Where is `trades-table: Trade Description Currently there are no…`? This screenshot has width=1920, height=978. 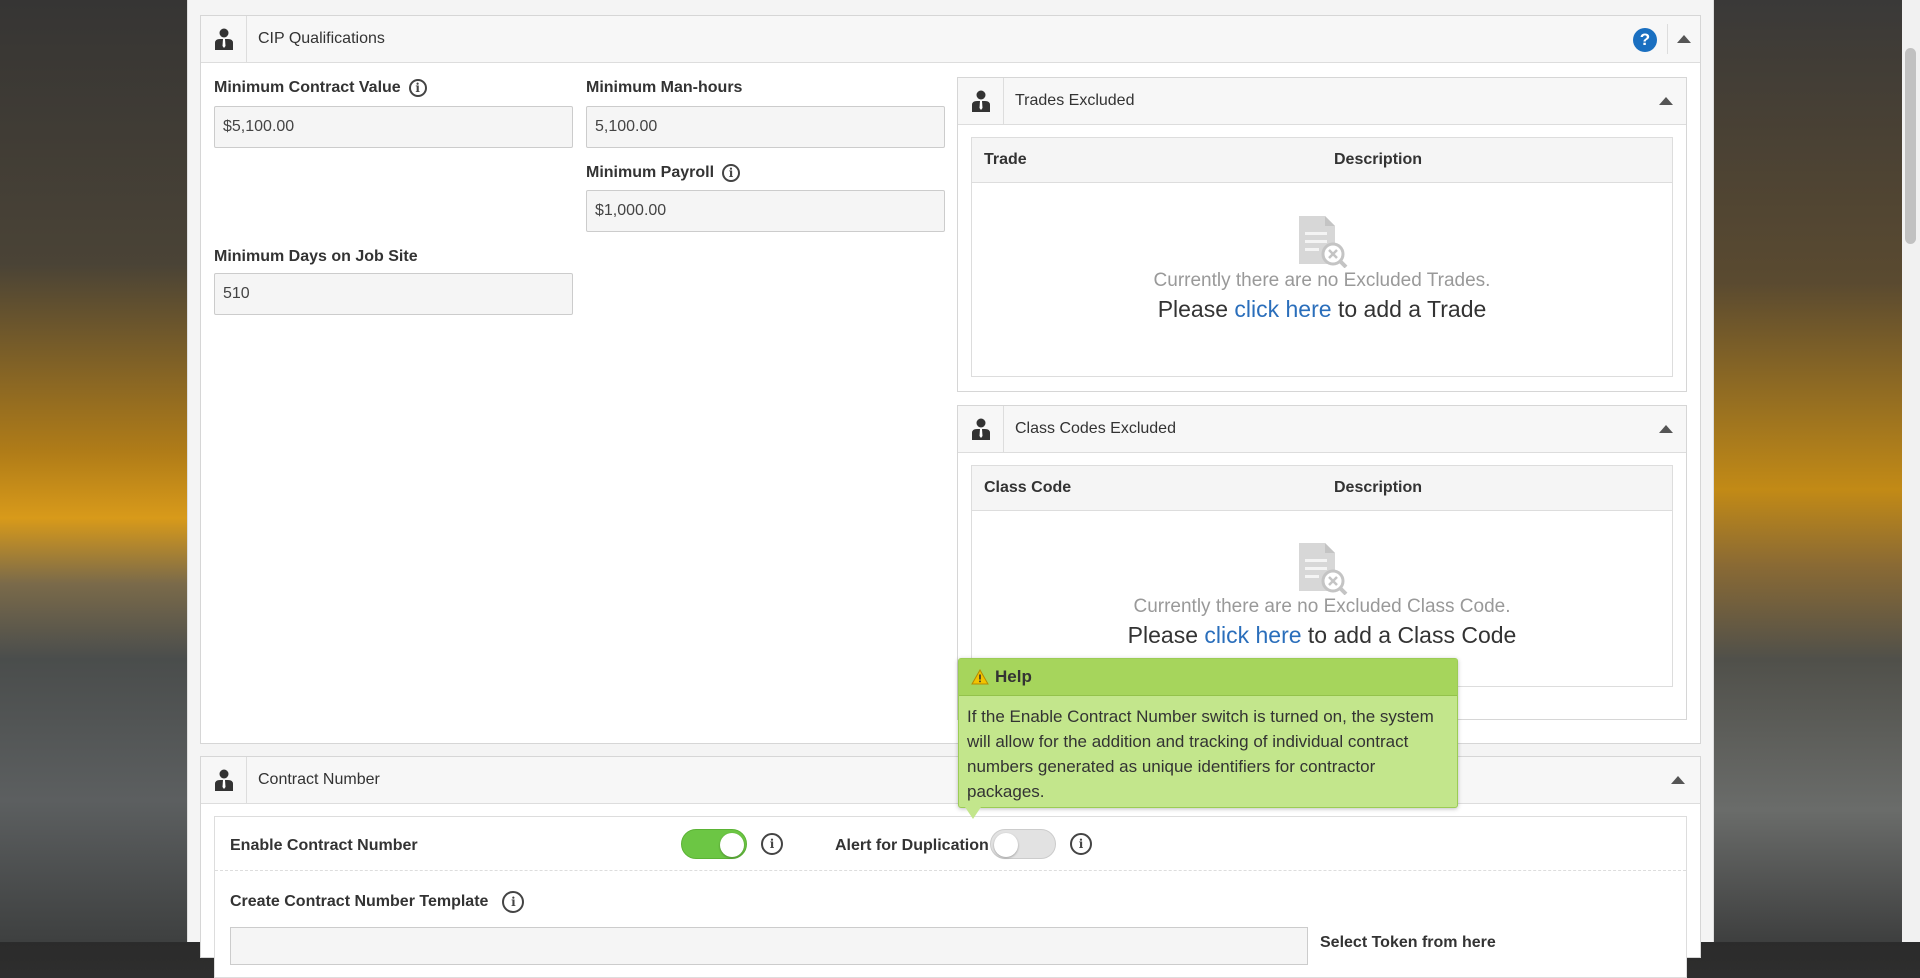 trades-table: Trade Description Currently there are no… is located at coordinates (1322, 257).